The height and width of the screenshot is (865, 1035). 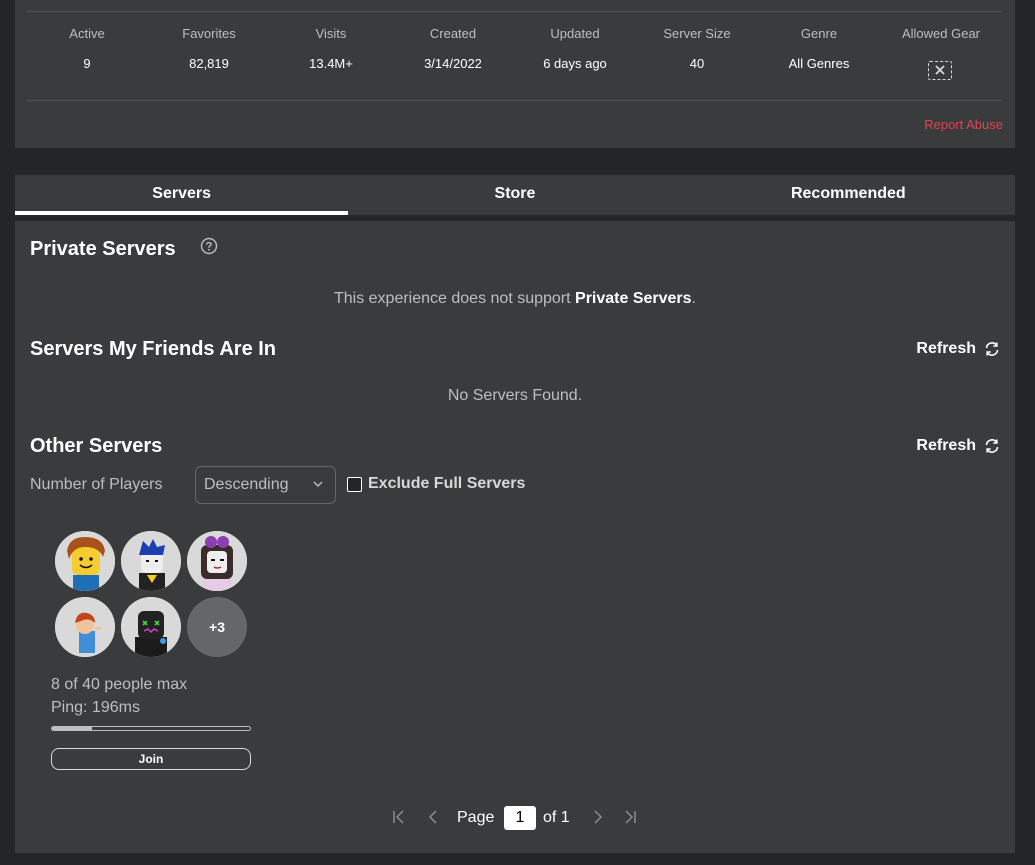 I want to click on stat-label: Server Size, so click(x=697, y=33).